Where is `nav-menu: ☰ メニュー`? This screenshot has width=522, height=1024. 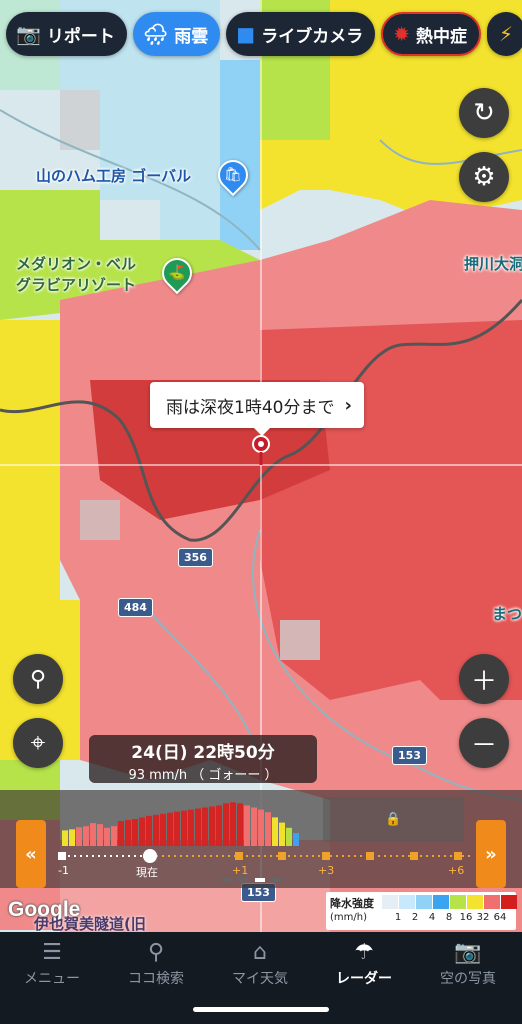 nav-menu: ☰ メニュー is located at coordinates (52, 963).